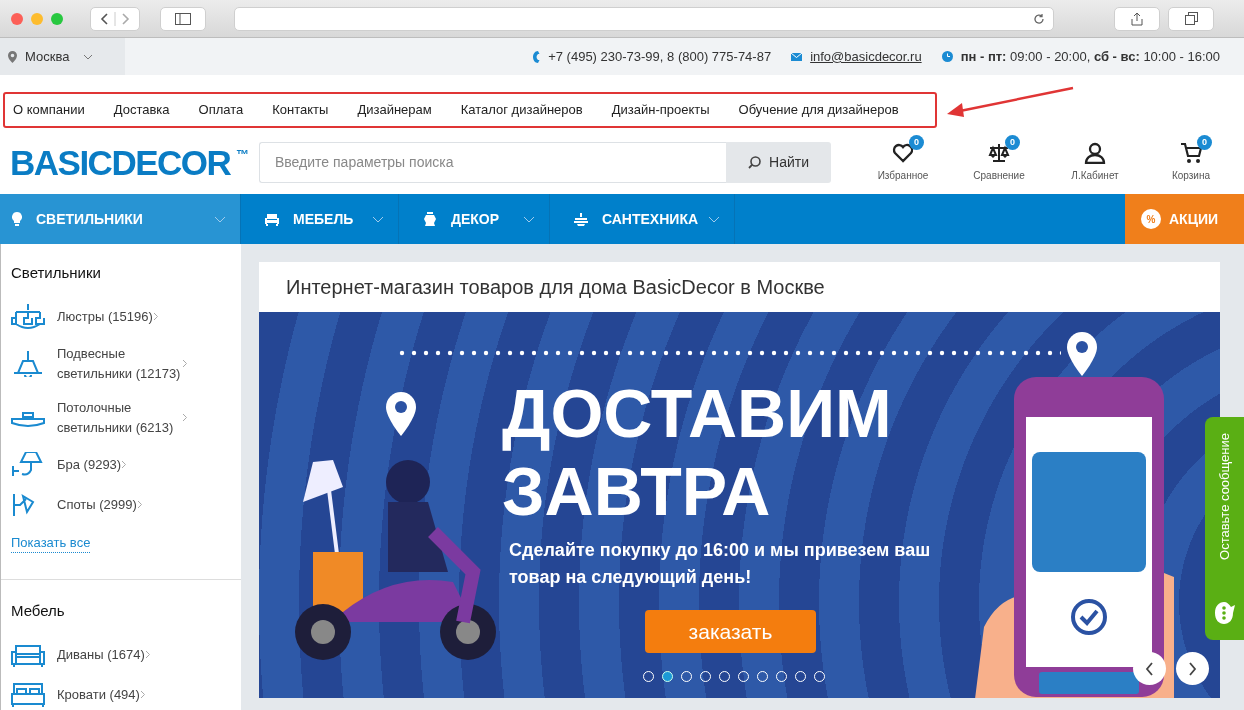 The height and width of the screenshot is (710, 1244). What do you see at coordinates (394, 109) in the screenshot?
I see `top-menu-link: Дизайнерам` at bounding box center [394, 109].